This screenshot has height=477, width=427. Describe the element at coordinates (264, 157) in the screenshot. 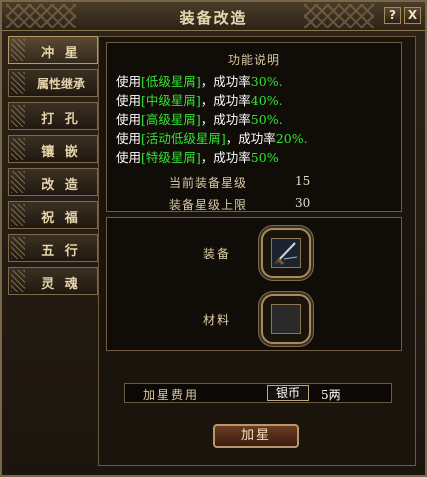

I see `success-rate: 50%` at that location.